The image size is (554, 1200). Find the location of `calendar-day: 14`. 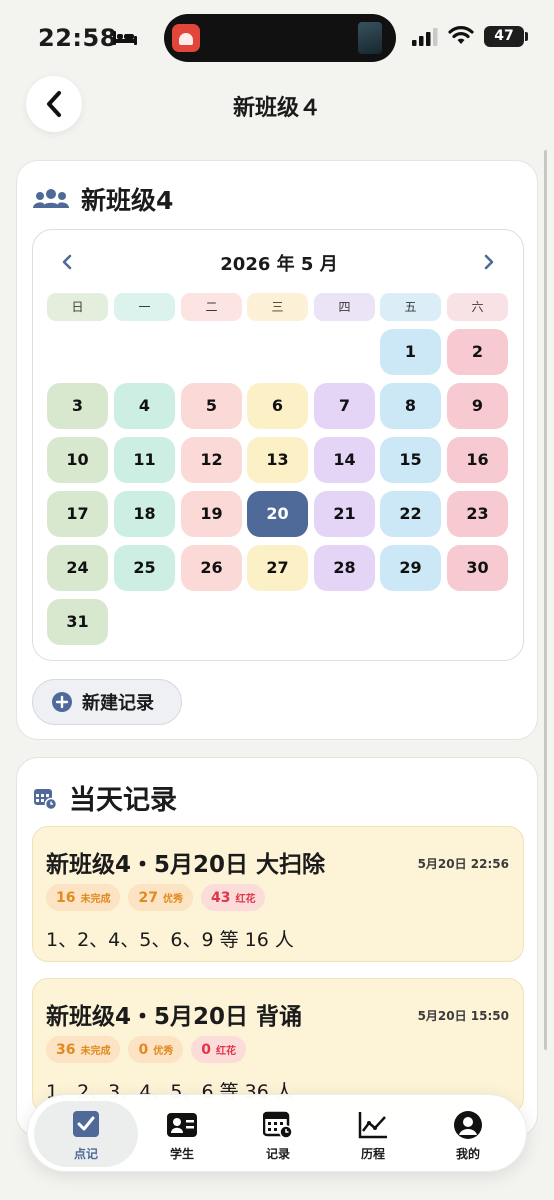

calendar-day: 14 is located at coordinates (344, 460).